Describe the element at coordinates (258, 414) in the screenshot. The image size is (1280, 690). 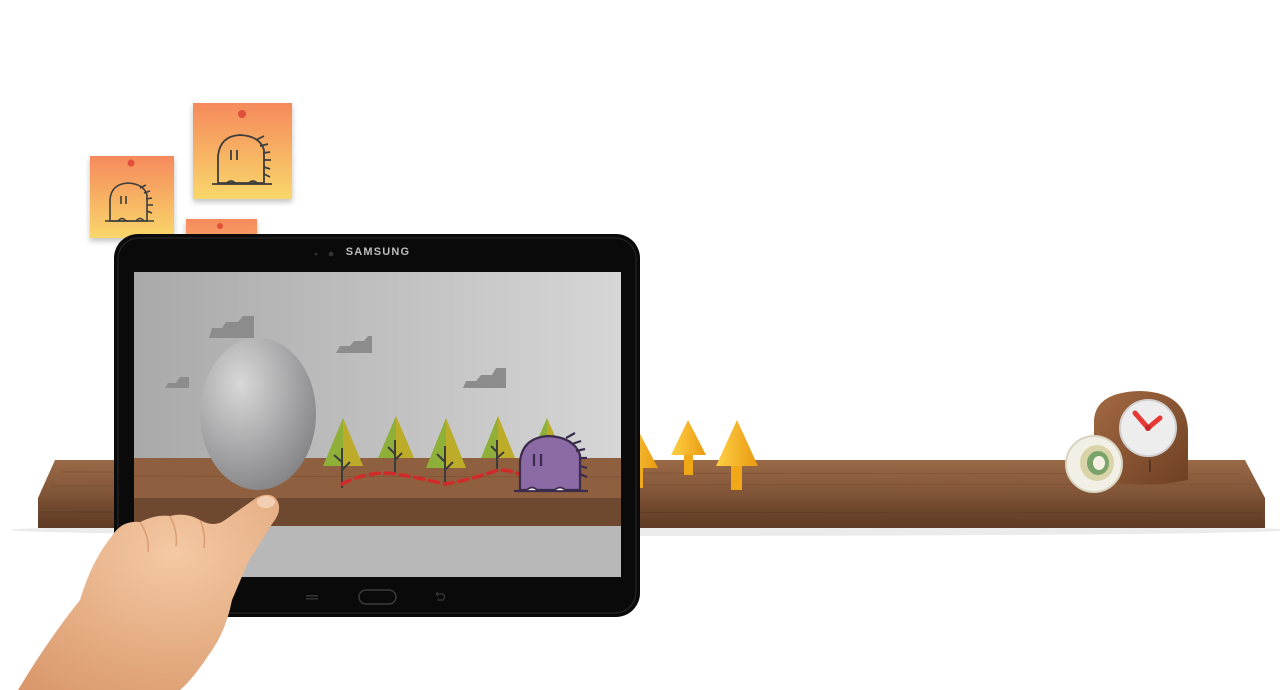
I see `egg-object` at that location.